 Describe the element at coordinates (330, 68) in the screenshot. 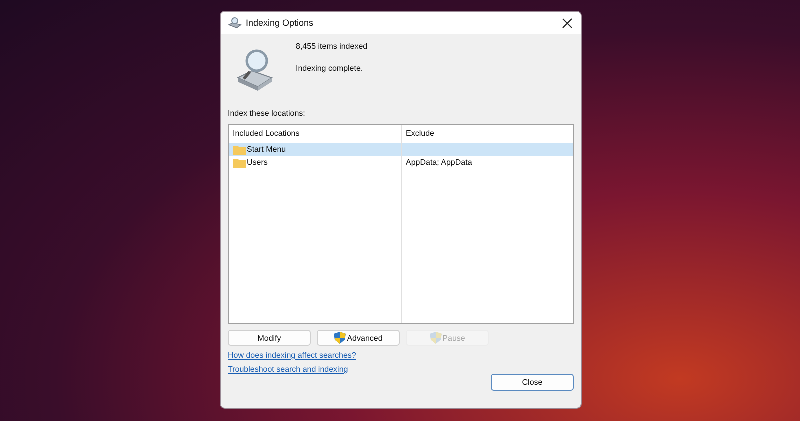

I see `indexing-status: Indexing complete.` at that location.